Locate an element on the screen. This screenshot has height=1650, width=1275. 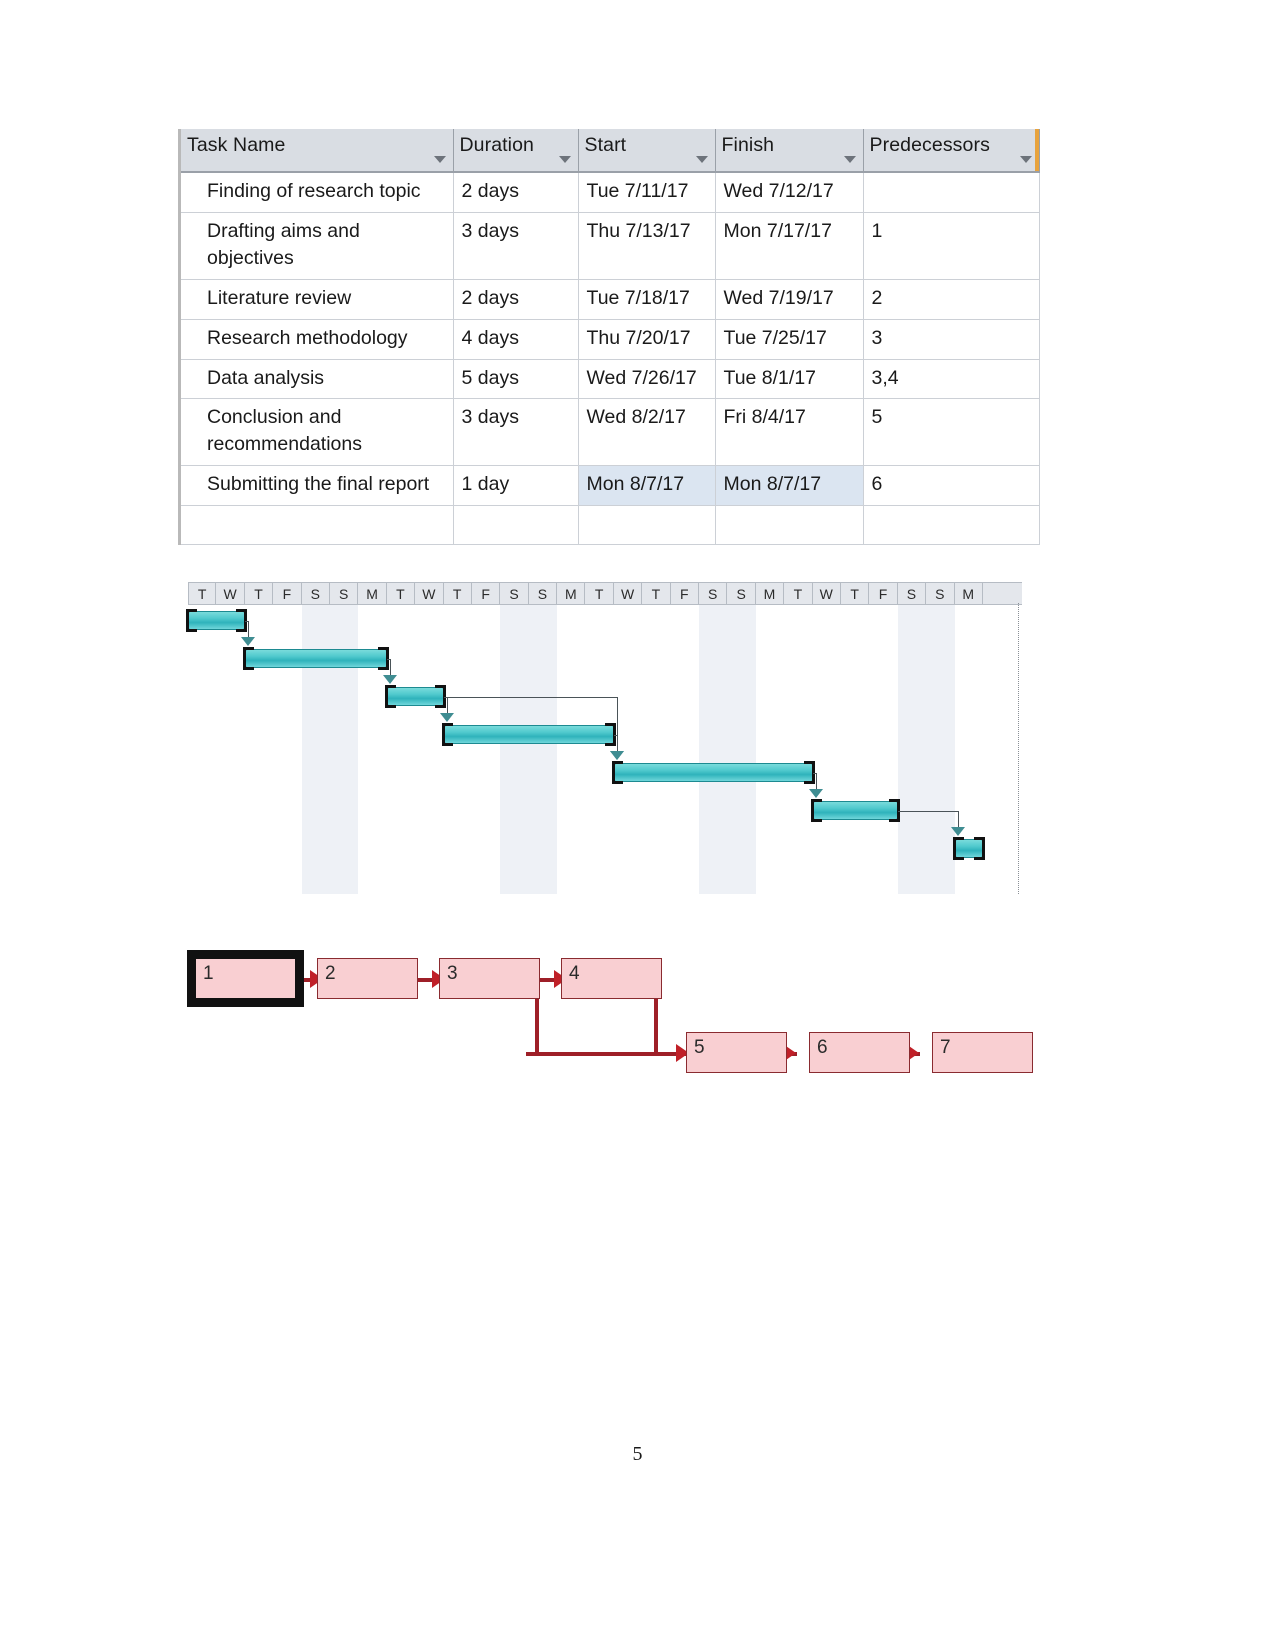
gantt-day-15: W is located at coordinates (628, 593).